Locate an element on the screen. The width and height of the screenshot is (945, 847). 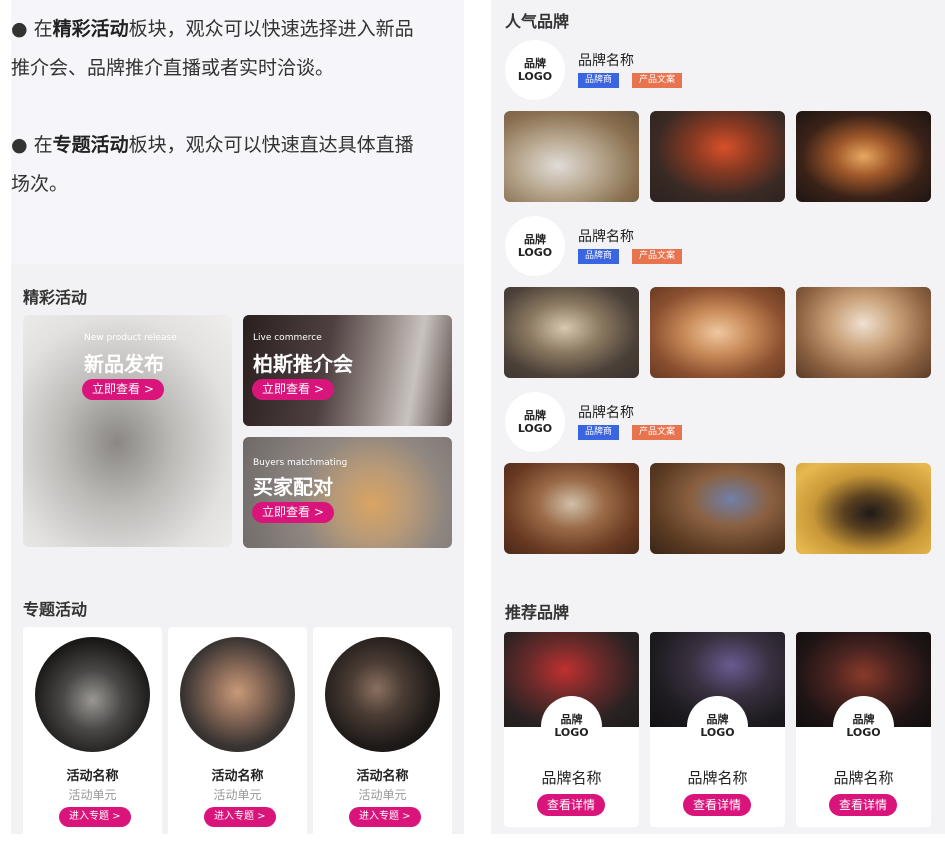
text: 板块，观众可以快速直达具体直播 is located at coordinates (271, 145).